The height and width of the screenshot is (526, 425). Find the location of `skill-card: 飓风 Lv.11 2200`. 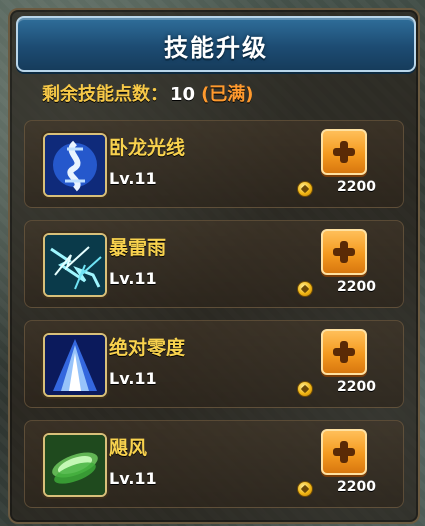

skill-card: 飓风 Lv.11 2200 is located at coordinates (214, 464).